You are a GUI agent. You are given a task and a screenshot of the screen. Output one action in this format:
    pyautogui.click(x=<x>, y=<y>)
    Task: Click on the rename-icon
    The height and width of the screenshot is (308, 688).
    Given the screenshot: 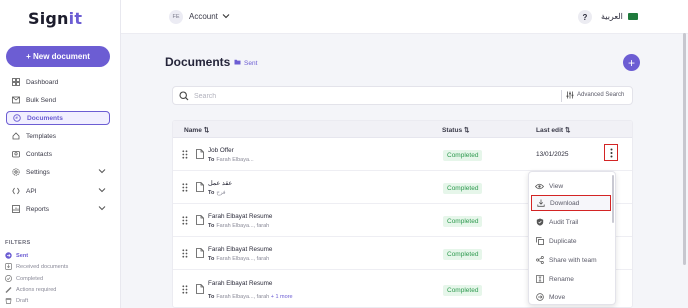 What is the action you would take?
    pyautogui.click(x=539, y=279)
    